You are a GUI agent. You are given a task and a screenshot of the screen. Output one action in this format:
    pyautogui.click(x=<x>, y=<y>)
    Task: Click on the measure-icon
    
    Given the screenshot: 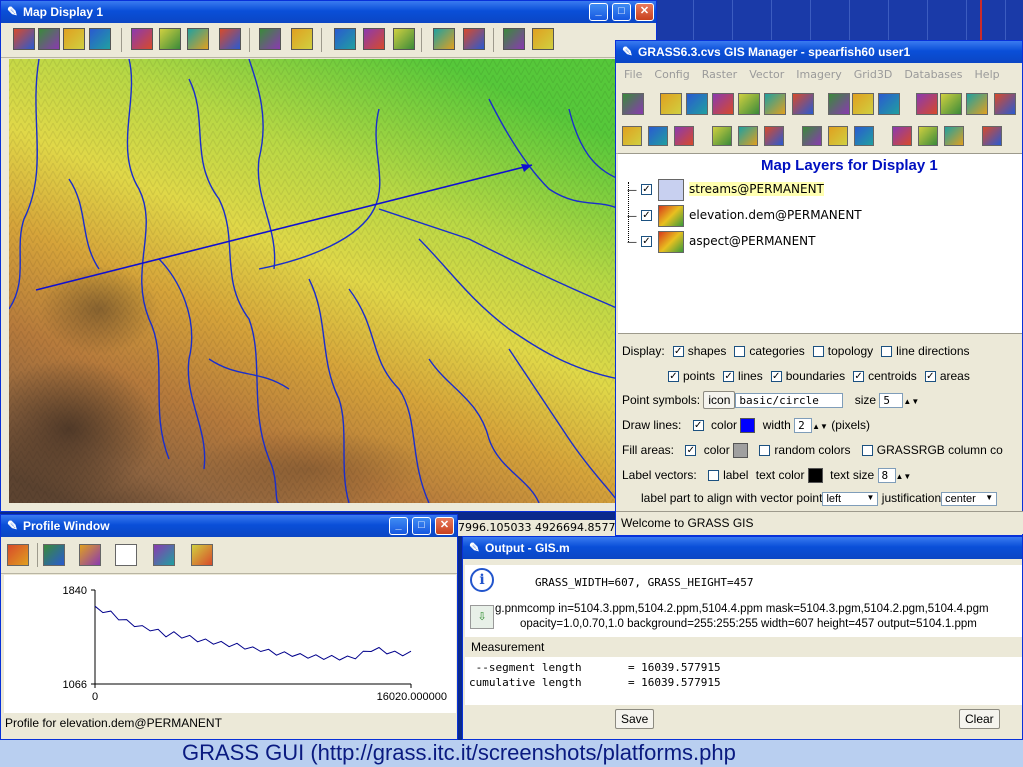 What is the action you would take?
    pyautogui.click(x=374, y=39)
    